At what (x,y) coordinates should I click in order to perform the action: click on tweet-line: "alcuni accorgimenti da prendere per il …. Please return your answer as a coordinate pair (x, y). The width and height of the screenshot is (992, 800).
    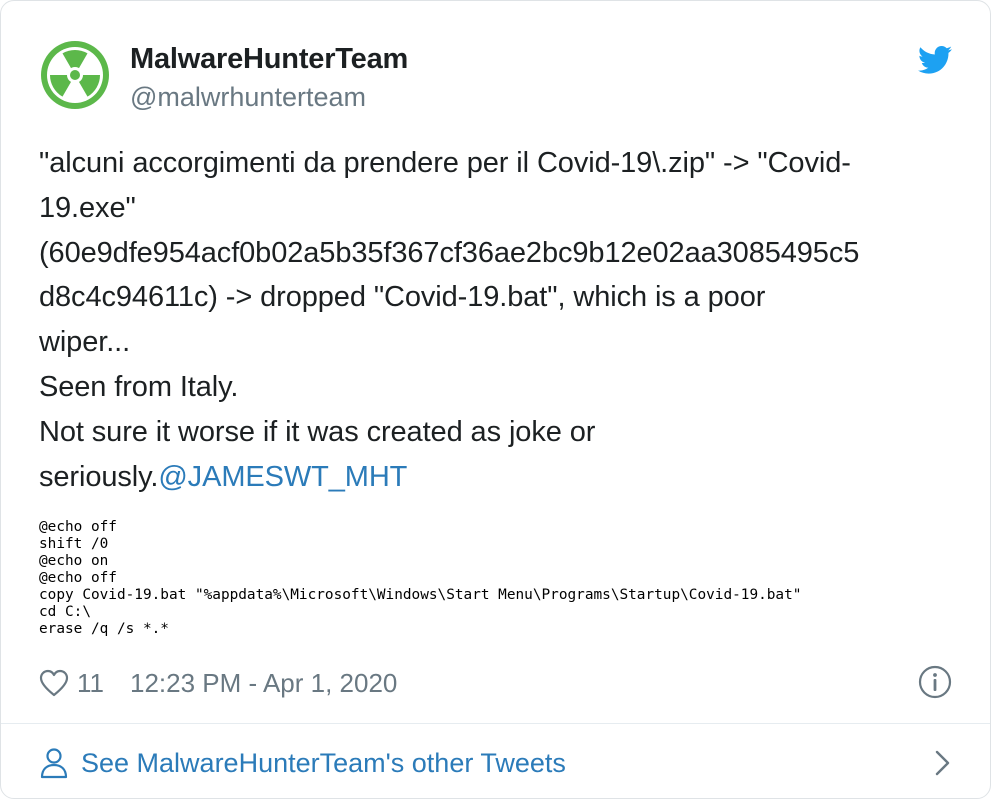
    Looking at the image, I should click on (445, 163).